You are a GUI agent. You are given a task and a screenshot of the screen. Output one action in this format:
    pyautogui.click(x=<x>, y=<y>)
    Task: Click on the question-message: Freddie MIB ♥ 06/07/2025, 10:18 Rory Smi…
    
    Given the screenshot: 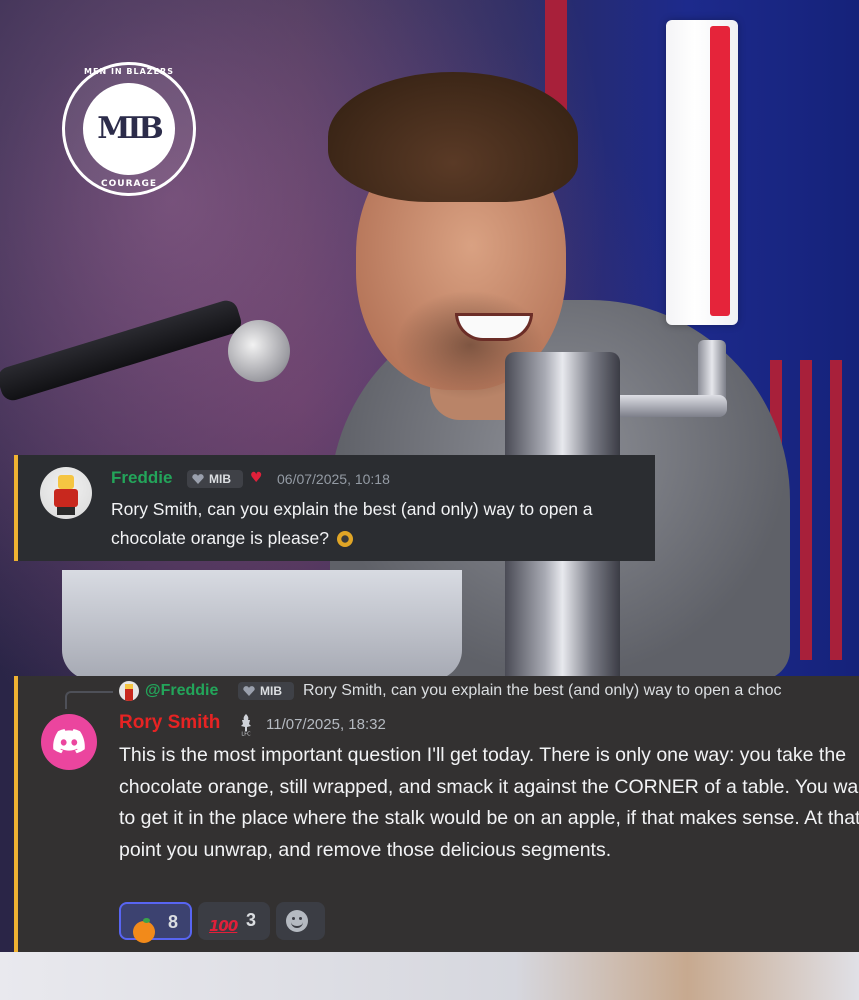 What is the action you would take?
    pyautogui.click(x=334, y=508)
    